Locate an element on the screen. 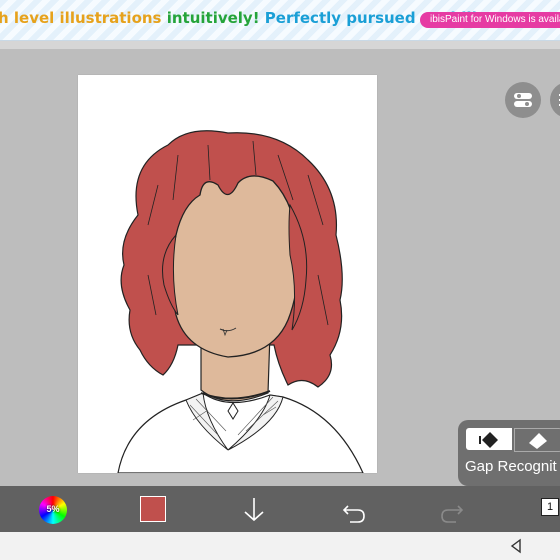 This screenshot has width=560, height=560. banner-divider is located at coordinates (280, 45).